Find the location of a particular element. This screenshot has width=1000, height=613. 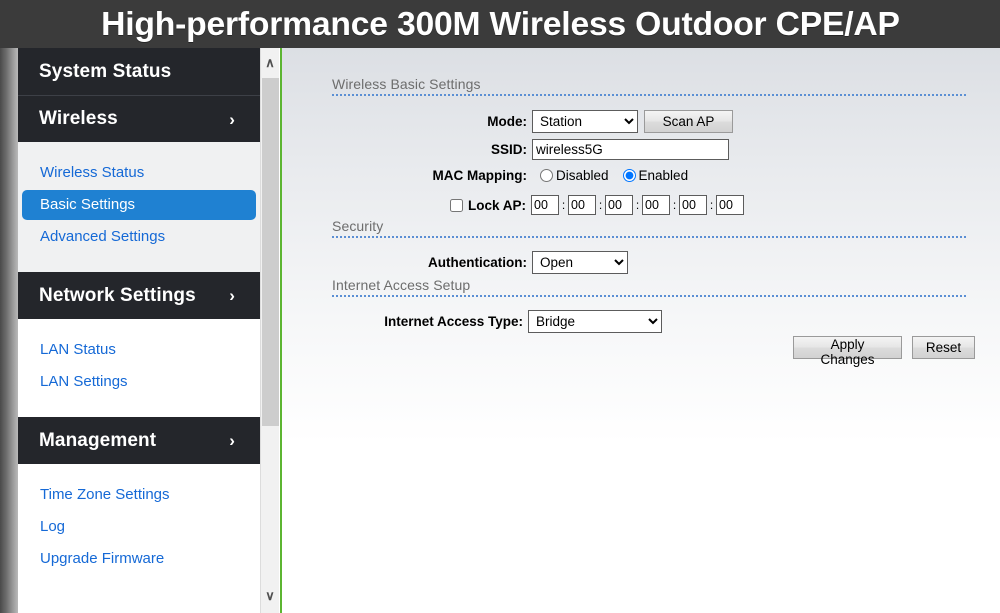

internet-access-type-select: Bridge is located at coordinates (595, 321).